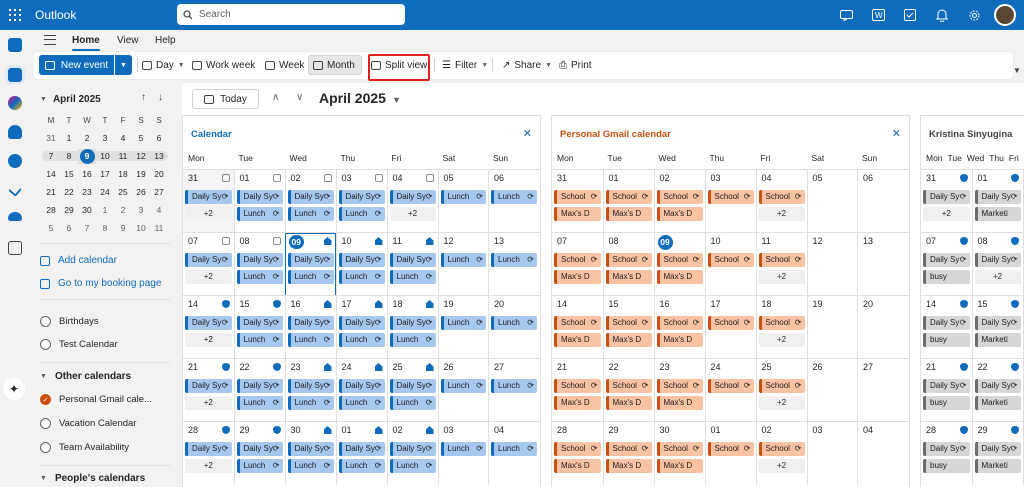  I want to click on close-icon: ✕, so click(896, 133).